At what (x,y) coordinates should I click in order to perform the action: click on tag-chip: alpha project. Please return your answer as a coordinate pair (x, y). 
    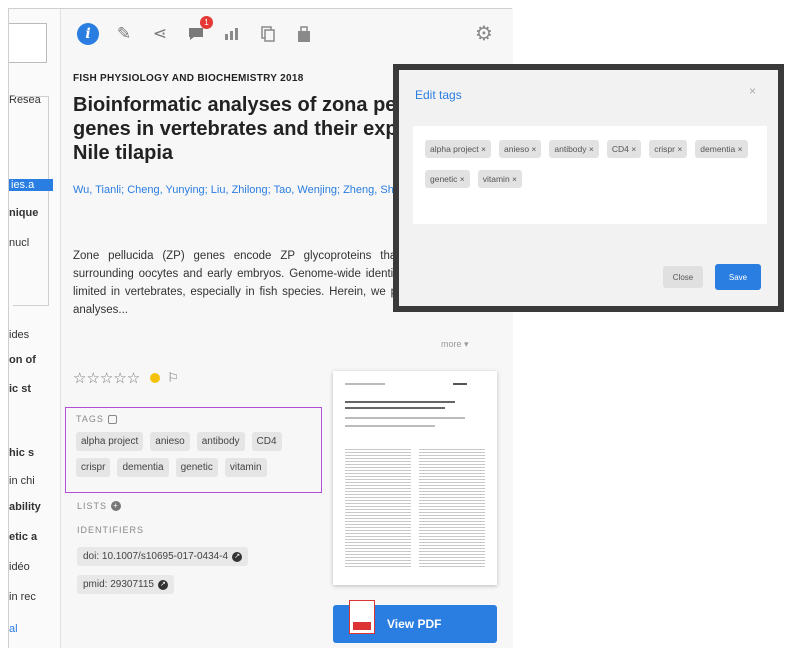
    Looking at the image, I should click on (110, 441).